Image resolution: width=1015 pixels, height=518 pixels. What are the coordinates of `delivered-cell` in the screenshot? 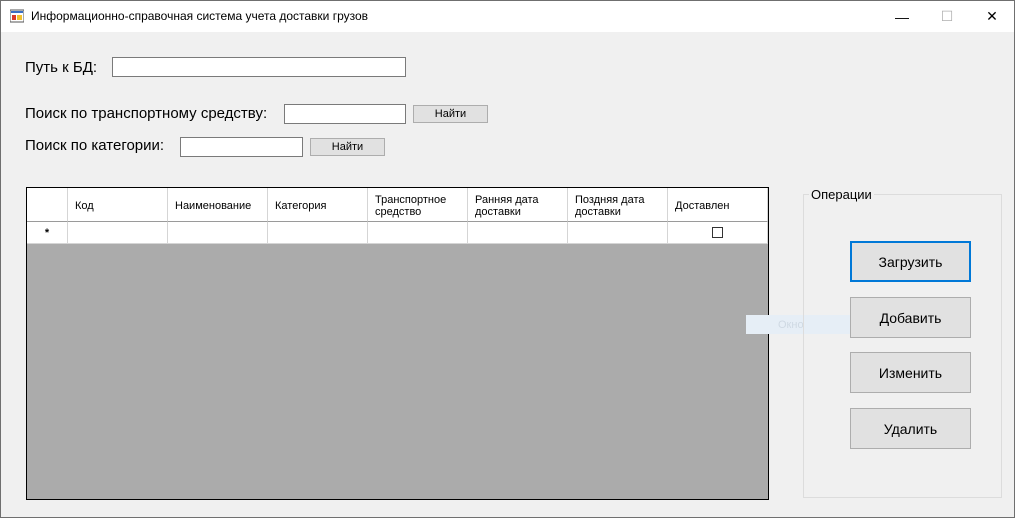 It's located at (718, 233).